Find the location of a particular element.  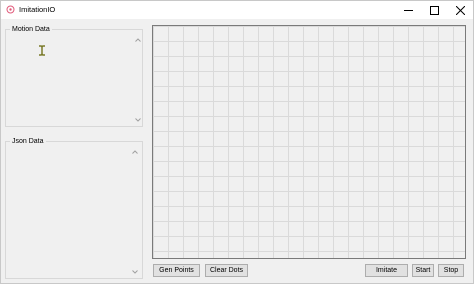

motion-data-group: Motion Data is located at coordinates (74, 76).